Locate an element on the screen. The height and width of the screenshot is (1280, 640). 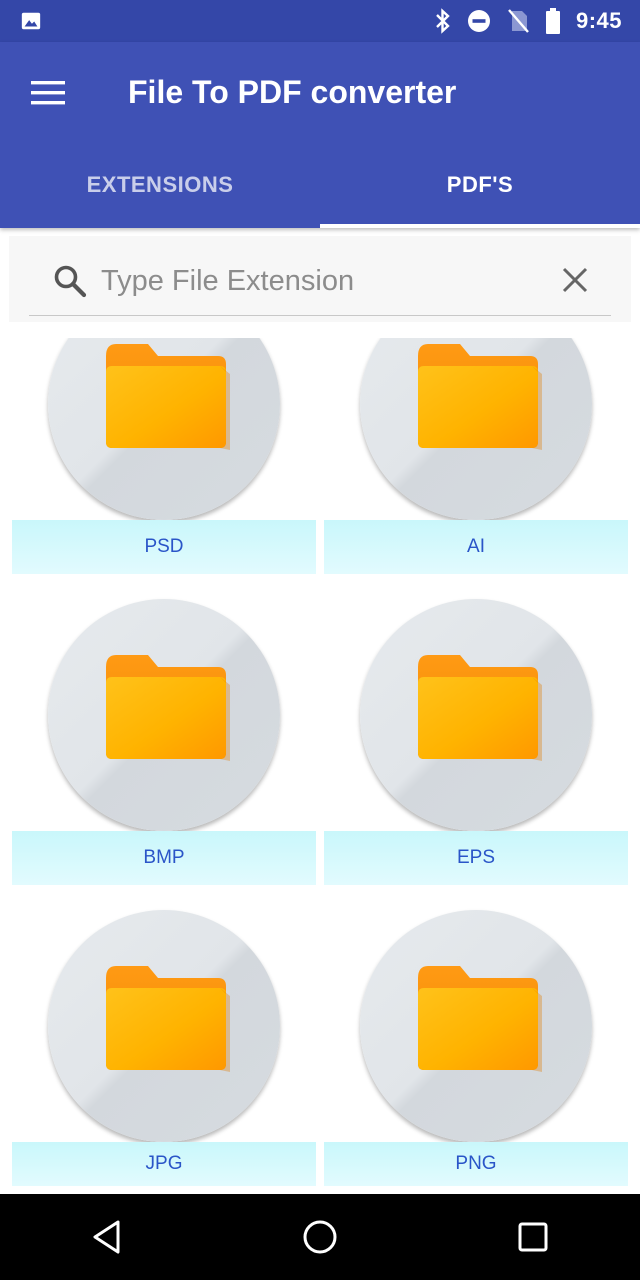
status-time: 9:45 is located at coordinates (598, 20).